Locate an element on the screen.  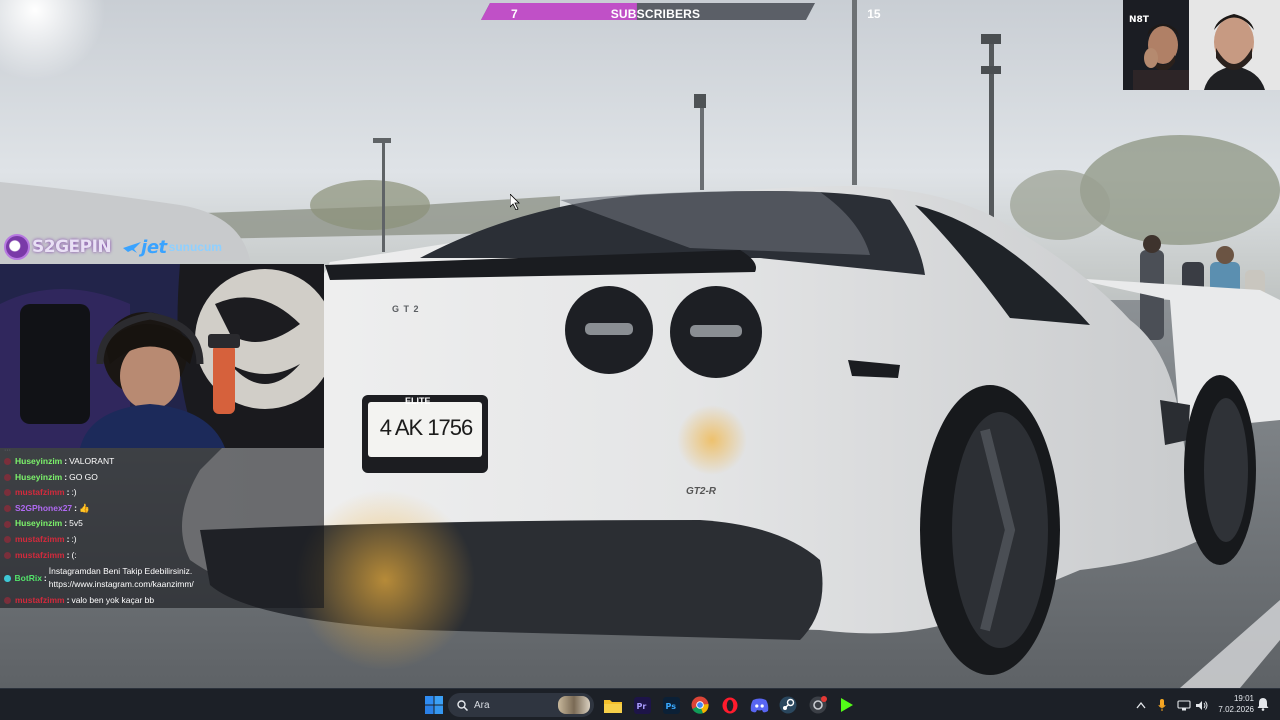
svg-text: Ps is located at coordinates (670, 706).